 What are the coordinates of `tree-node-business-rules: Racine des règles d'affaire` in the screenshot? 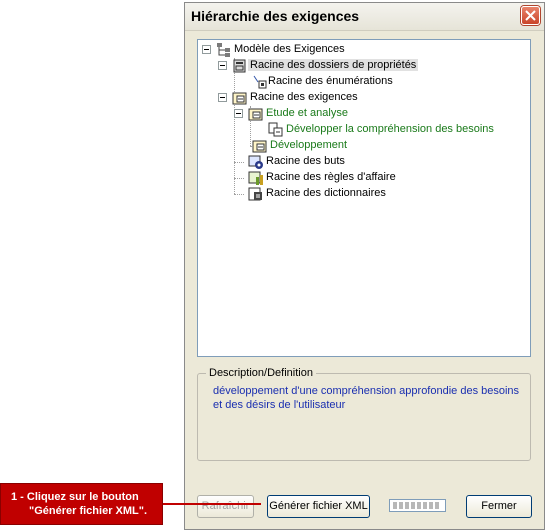 It's located at (334, 178).